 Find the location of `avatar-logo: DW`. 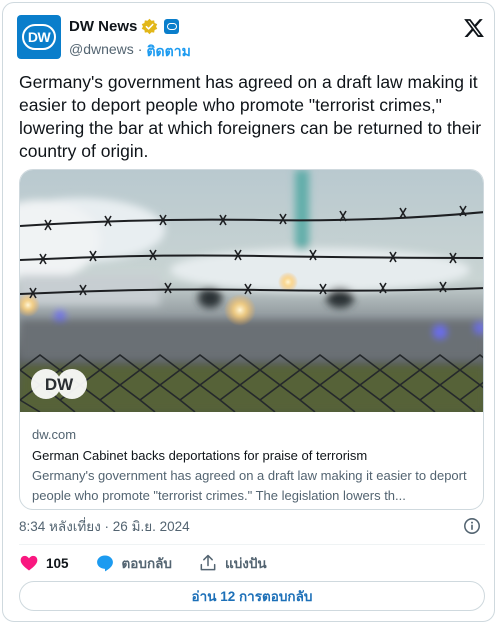

avatar-logo: DW is located at coordinates (39, 37).